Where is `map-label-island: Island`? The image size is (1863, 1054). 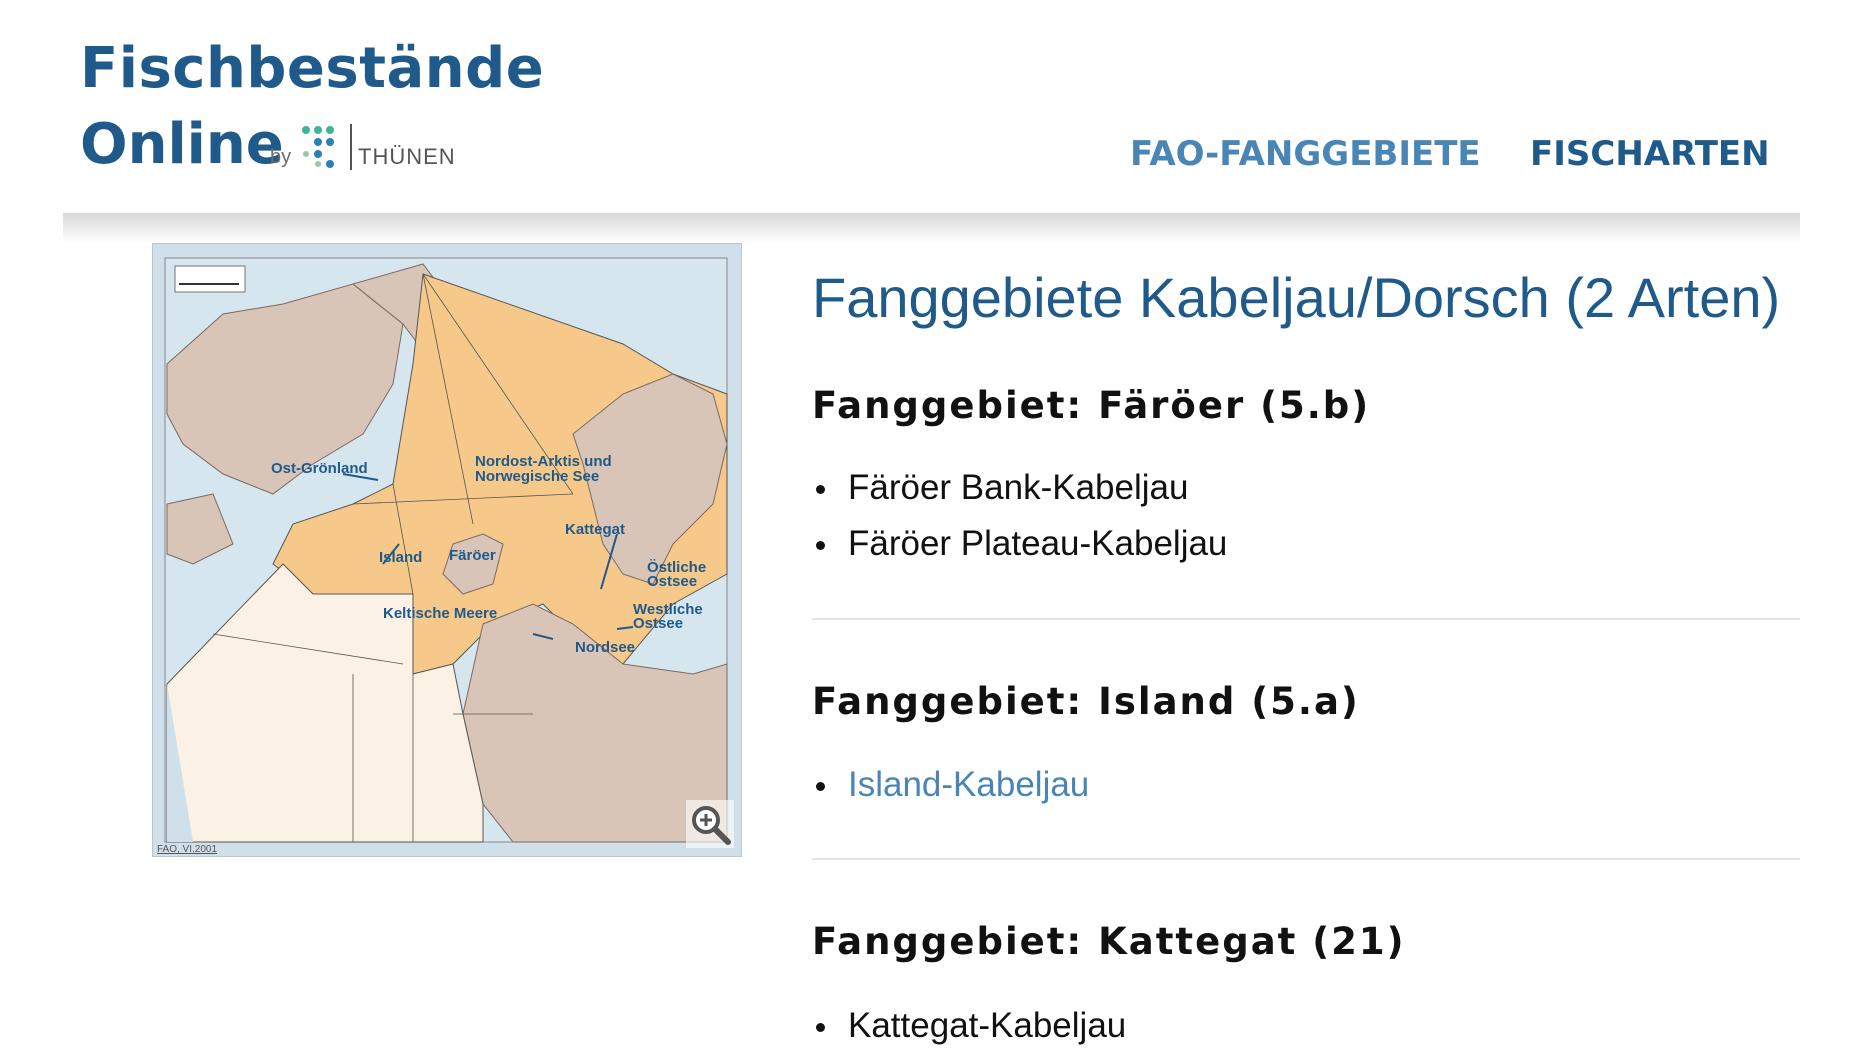 map-label-island: Island is located at coordinates (400, 557).